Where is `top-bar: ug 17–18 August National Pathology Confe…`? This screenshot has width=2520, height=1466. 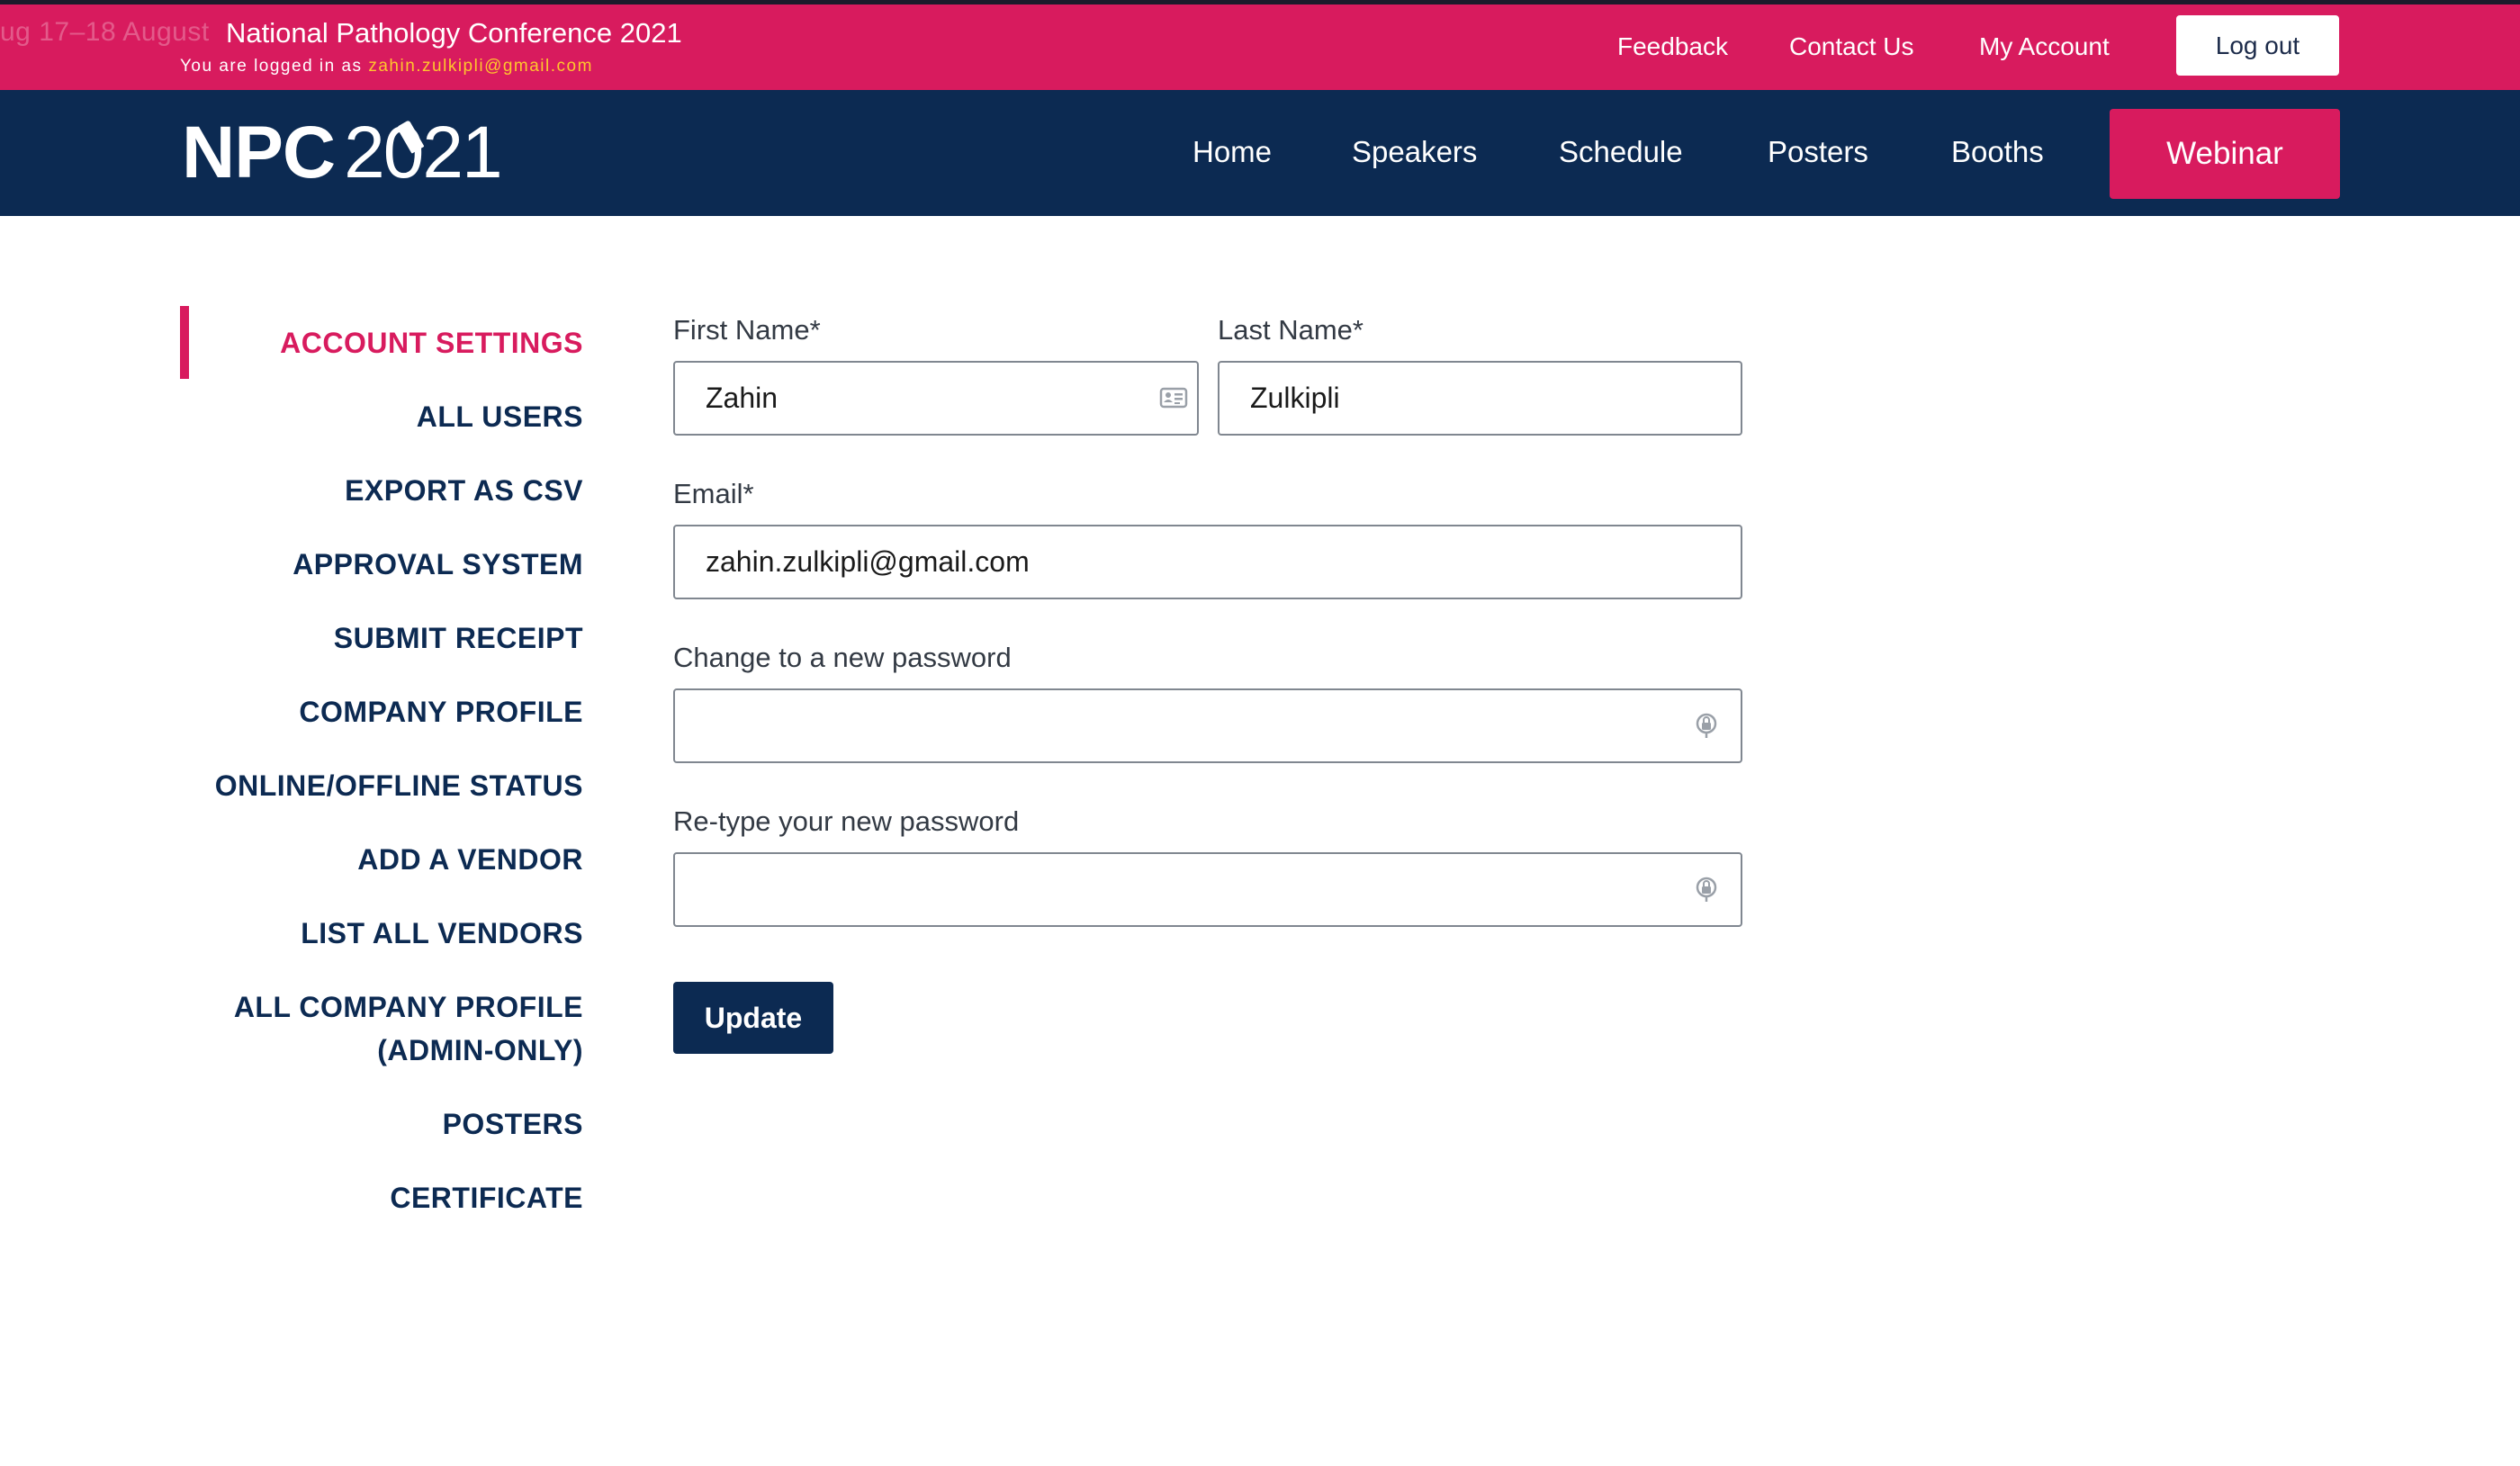 top-bar: ug 17–18 August National Pathology Confe… is located at coordinates (1260, 45).